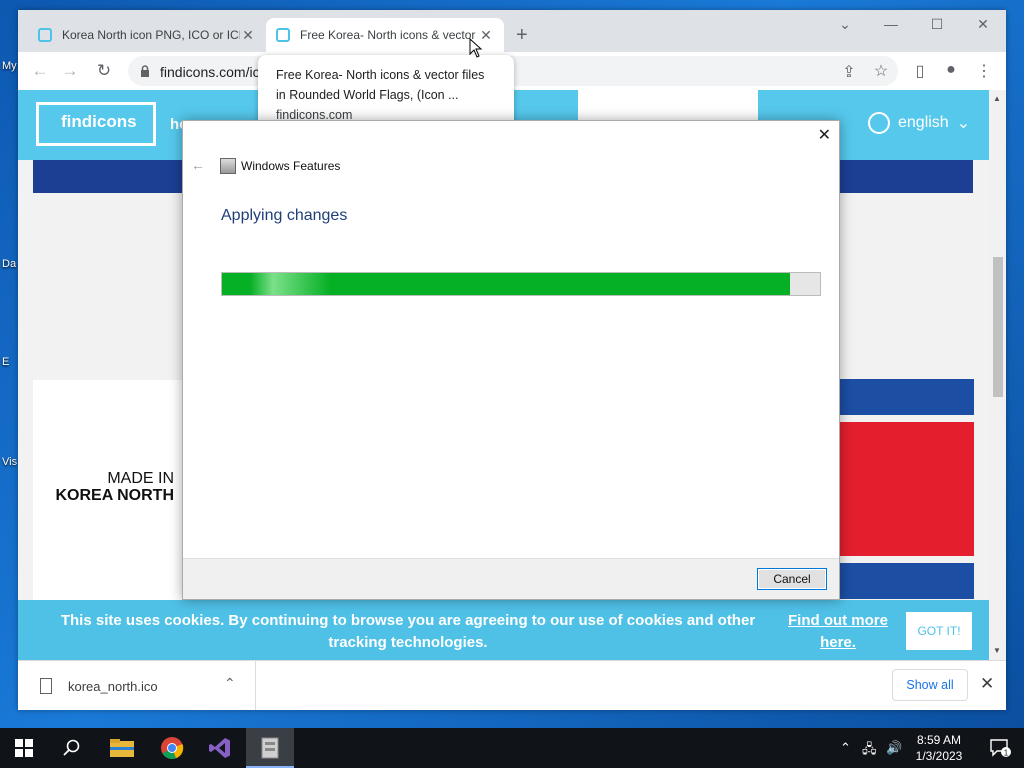 The width and height of the screenshot is (1024, 768). What do you see at coordinates (894, 748) in the screenshot?
I see `volume-icon: 🔊` at bounding box center [894, 748].